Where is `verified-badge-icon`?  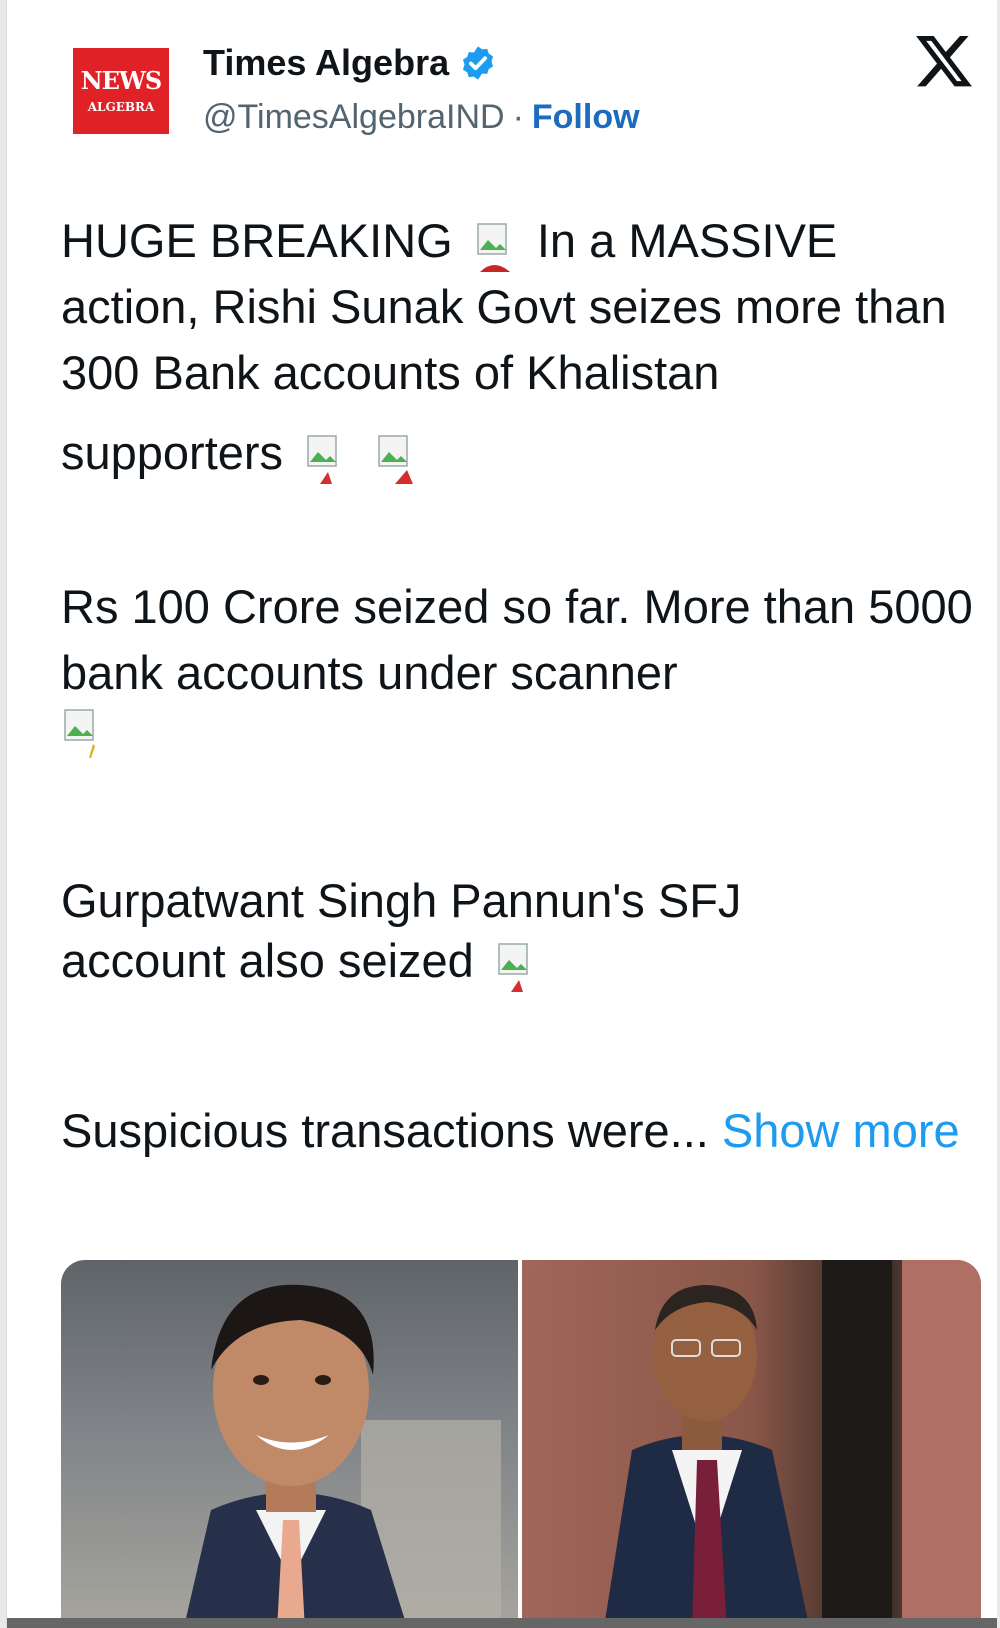
verified-badge-icon is located at coordinates (478, 63).